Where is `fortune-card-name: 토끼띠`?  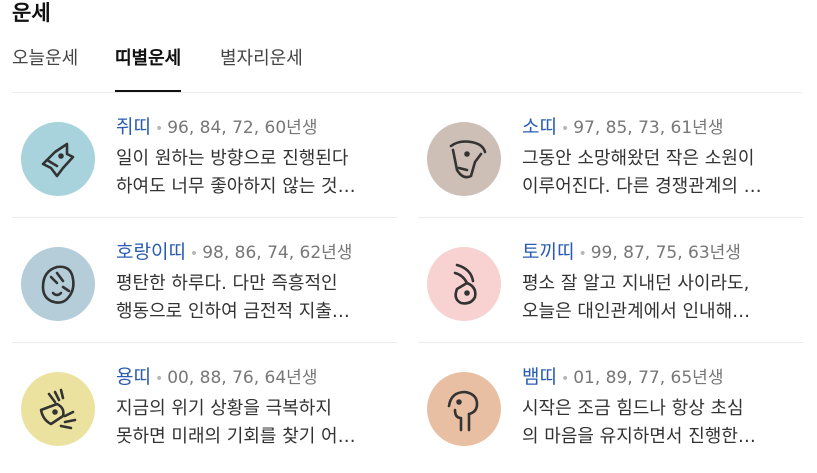 fortune-card-name: 토끼띠 is located at coordinates (548, 252).